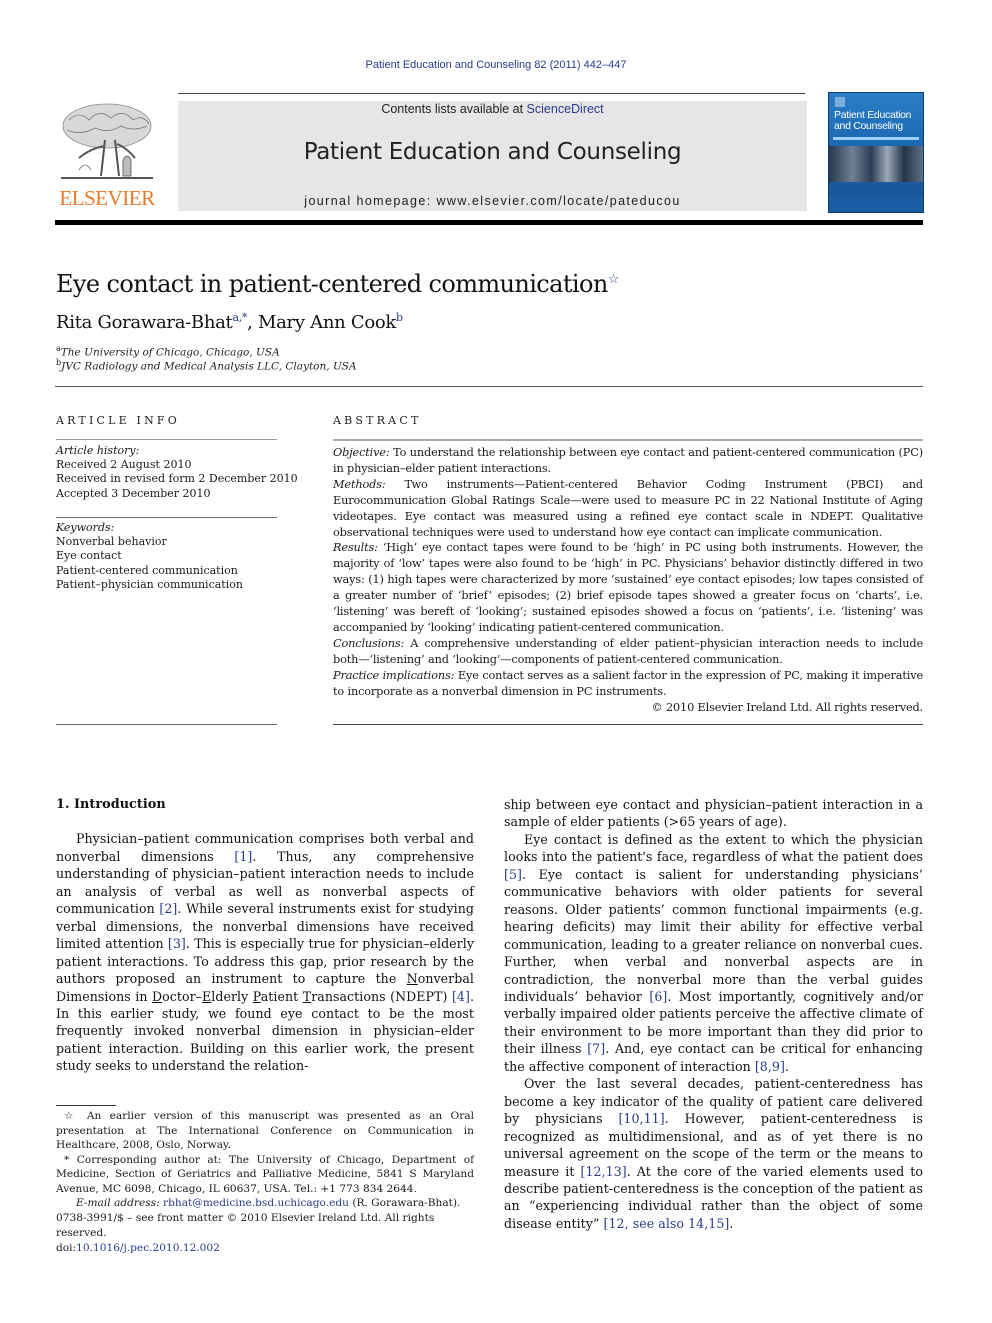  What do you see at coordinates (89, 556) in the screenshot?
I see `keyword-item: Eye contact` at bounding box center [89, 556].